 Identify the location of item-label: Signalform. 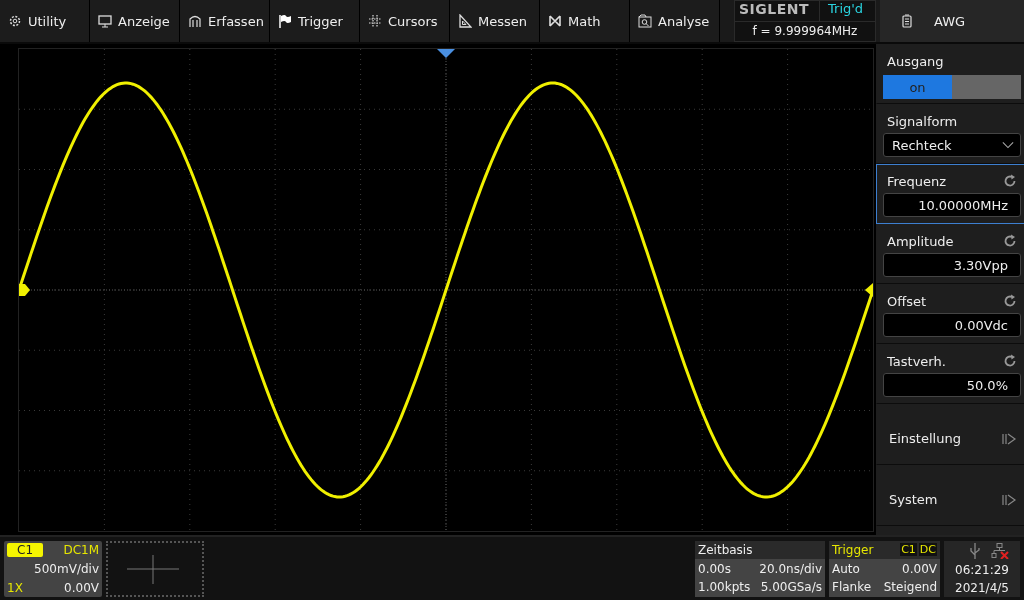
(922, 121).